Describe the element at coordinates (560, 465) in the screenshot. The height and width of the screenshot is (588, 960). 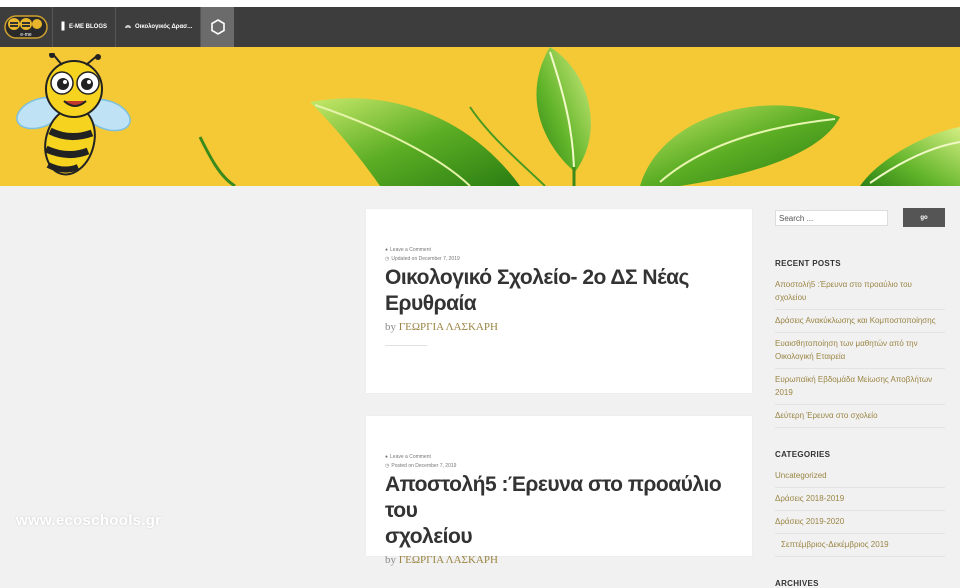
I see `post-date: ◷ Posted on December 7, 2019` at that location.